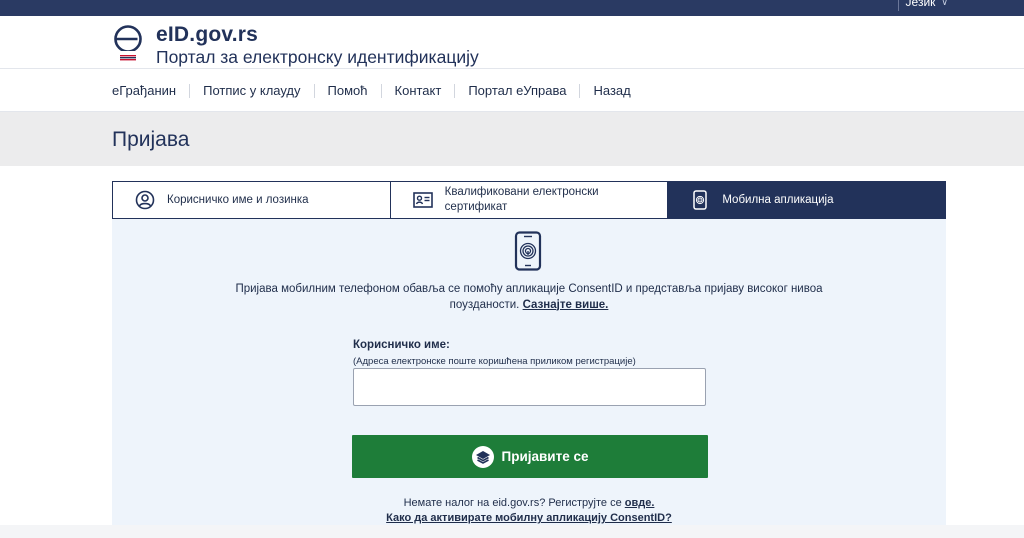 Image resolution: width=1024 pixels, height=538 pixels. I want to click on language-label: Језик, so click(920, 4).